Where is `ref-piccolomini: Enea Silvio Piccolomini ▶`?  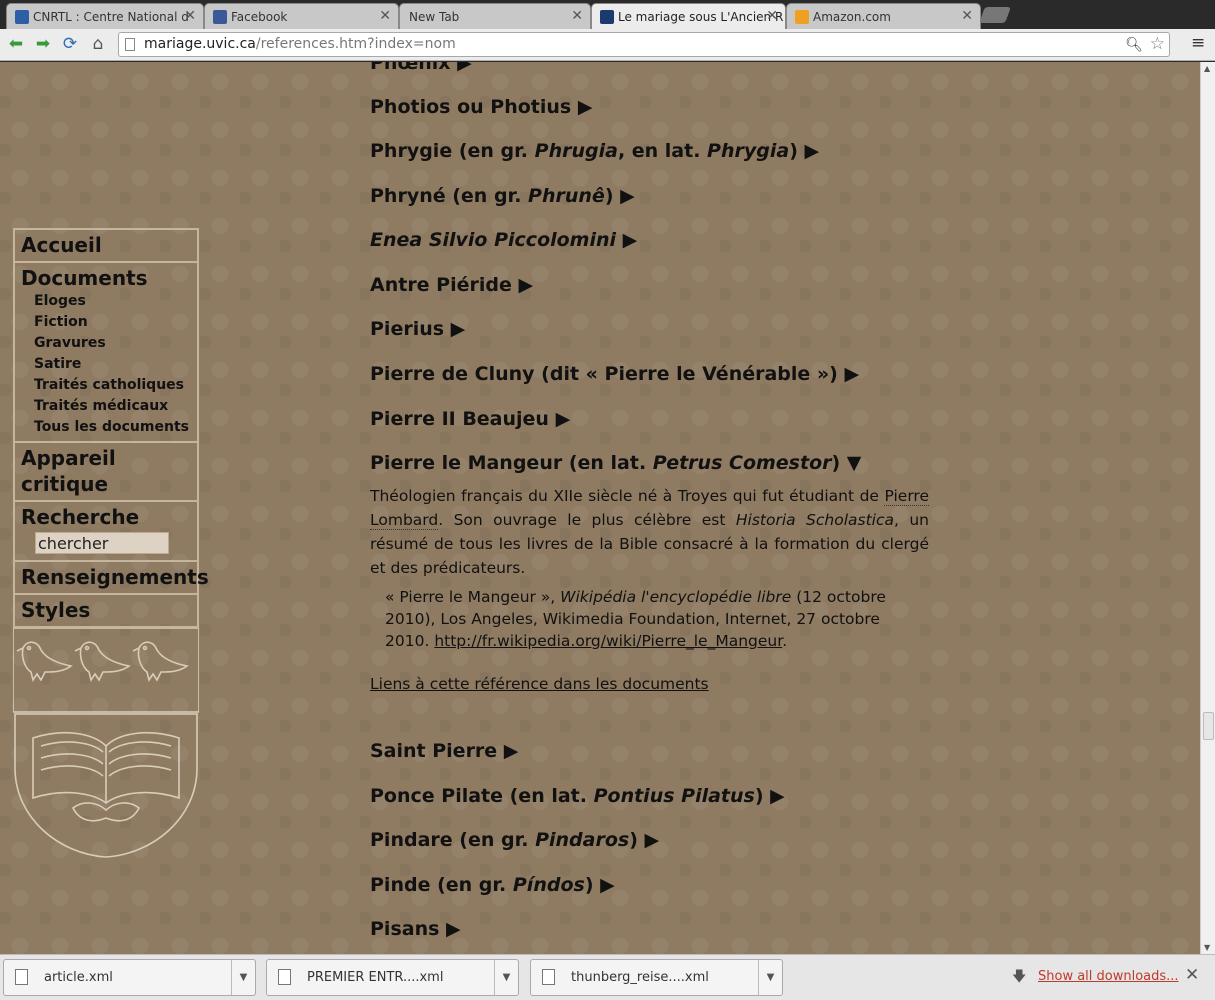
ref-piccolomini: Enea Silvio Piccolomini ▶ is located at coordinates (503, 240).